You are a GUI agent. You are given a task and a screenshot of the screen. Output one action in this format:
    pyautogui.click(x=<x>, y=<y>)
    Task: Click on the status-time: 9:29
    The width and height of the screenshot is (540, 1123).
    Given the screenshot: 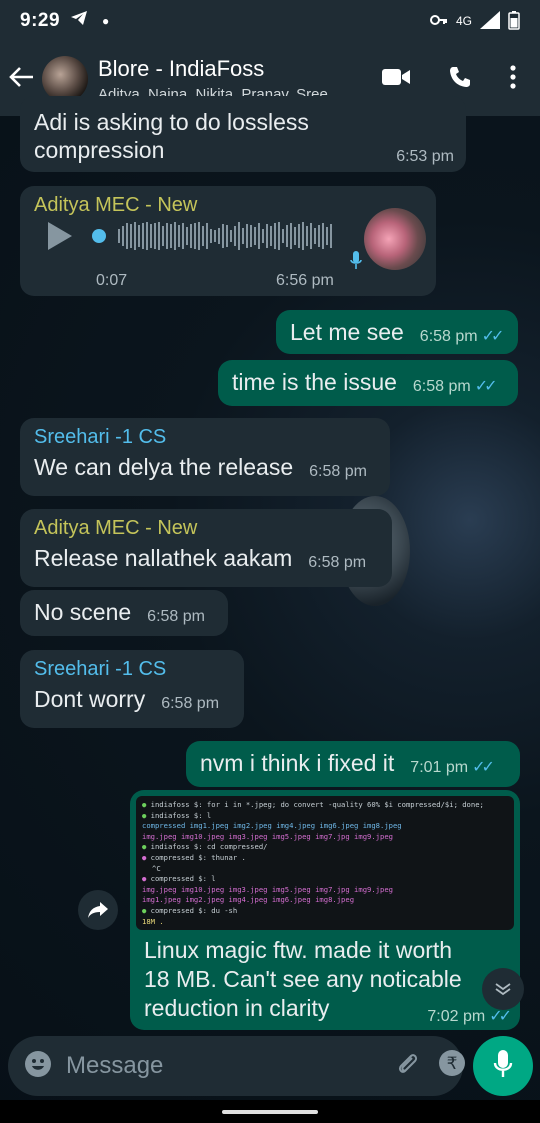 What is the action you would take?
    pyautogui.click(x=40, y=20)
    